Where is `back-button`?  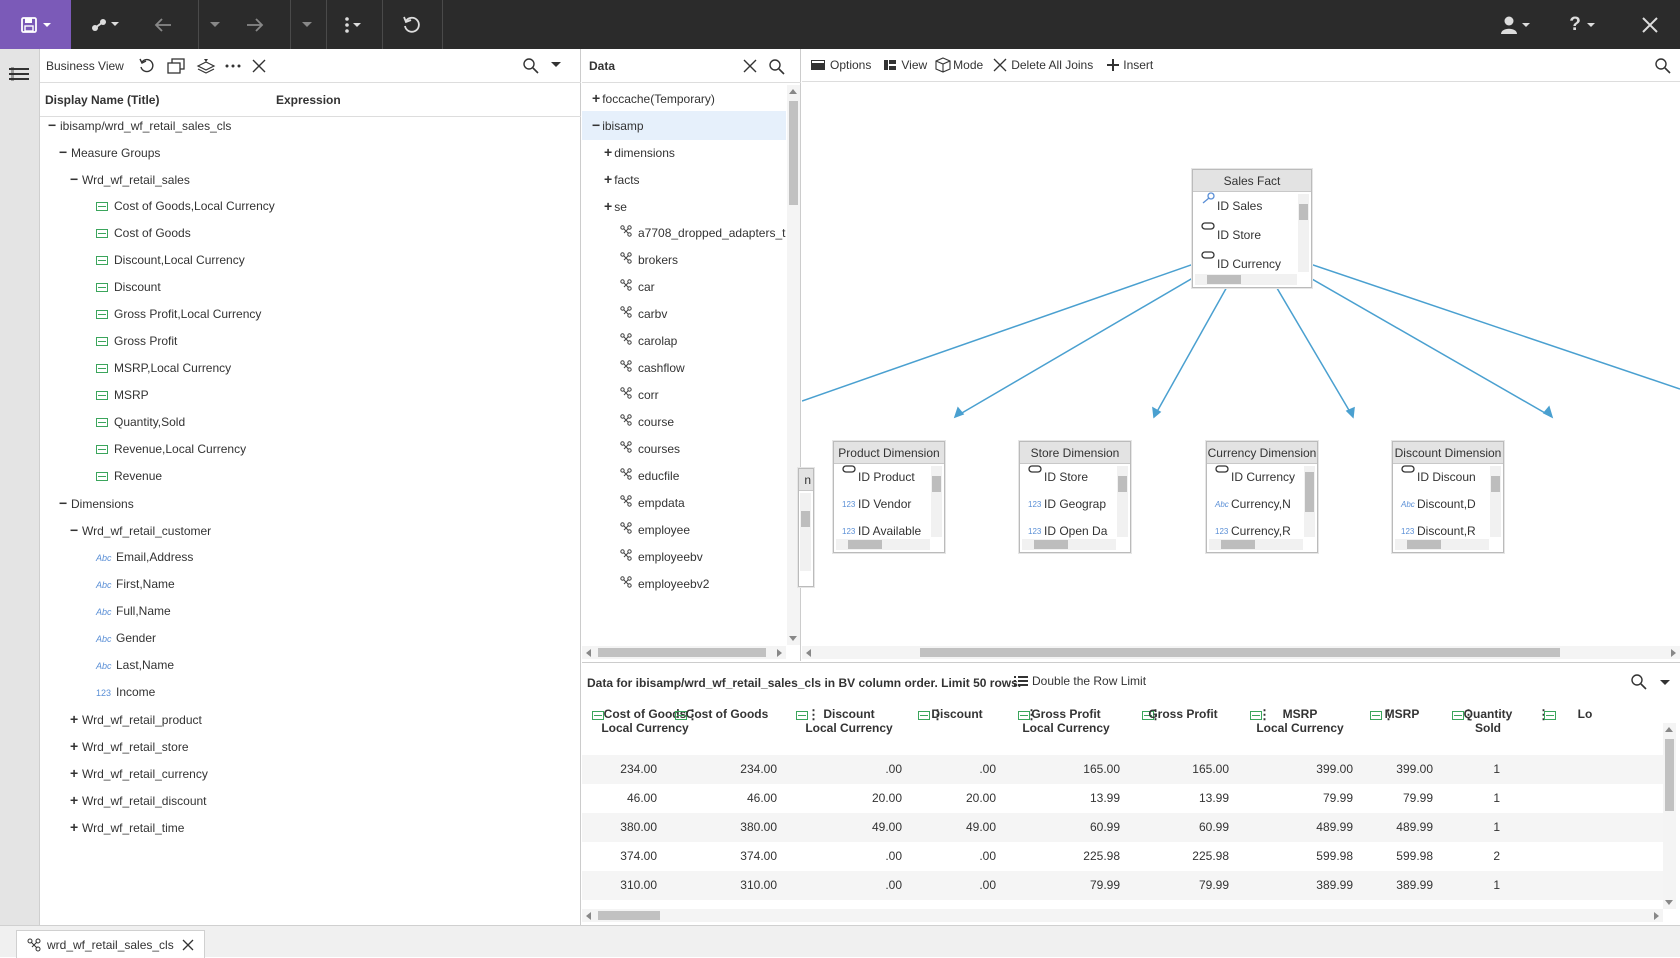 back-button is located at coordinates (163, 24).